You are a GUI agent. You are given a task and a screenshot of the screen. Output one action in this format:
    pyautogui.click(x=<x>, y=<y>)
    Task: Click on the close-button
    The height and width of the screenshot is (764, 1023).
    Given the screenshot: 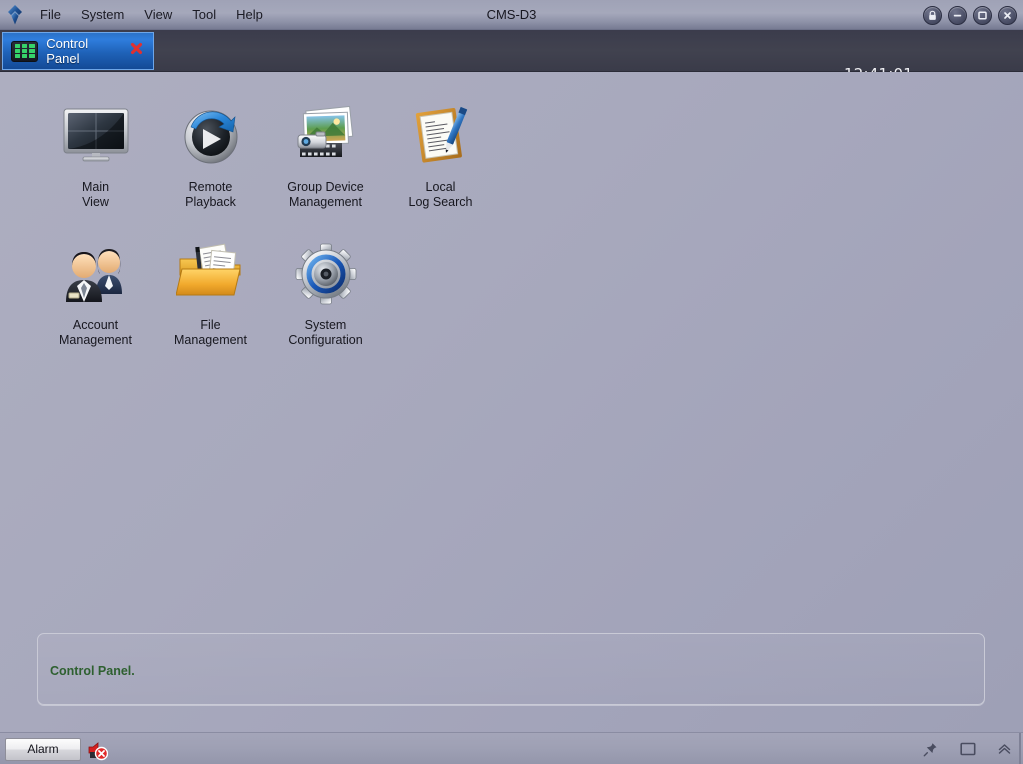 What is the action you would take?
    pyautogui.click(x=1007, y=15)
    